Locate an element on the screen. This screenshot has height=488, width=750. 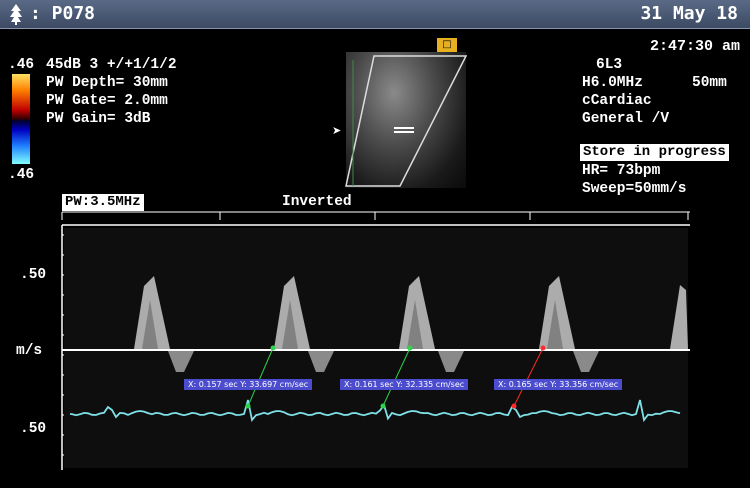
measurement-label-2: X: 0.161 sec Y: 32.335 cm/sec is located at coordinates (404, 384).